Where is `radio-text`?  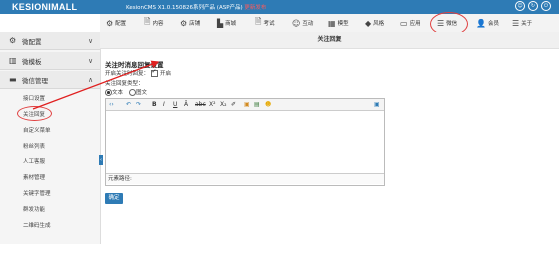
radio-text is located at coordinates (108, 92).